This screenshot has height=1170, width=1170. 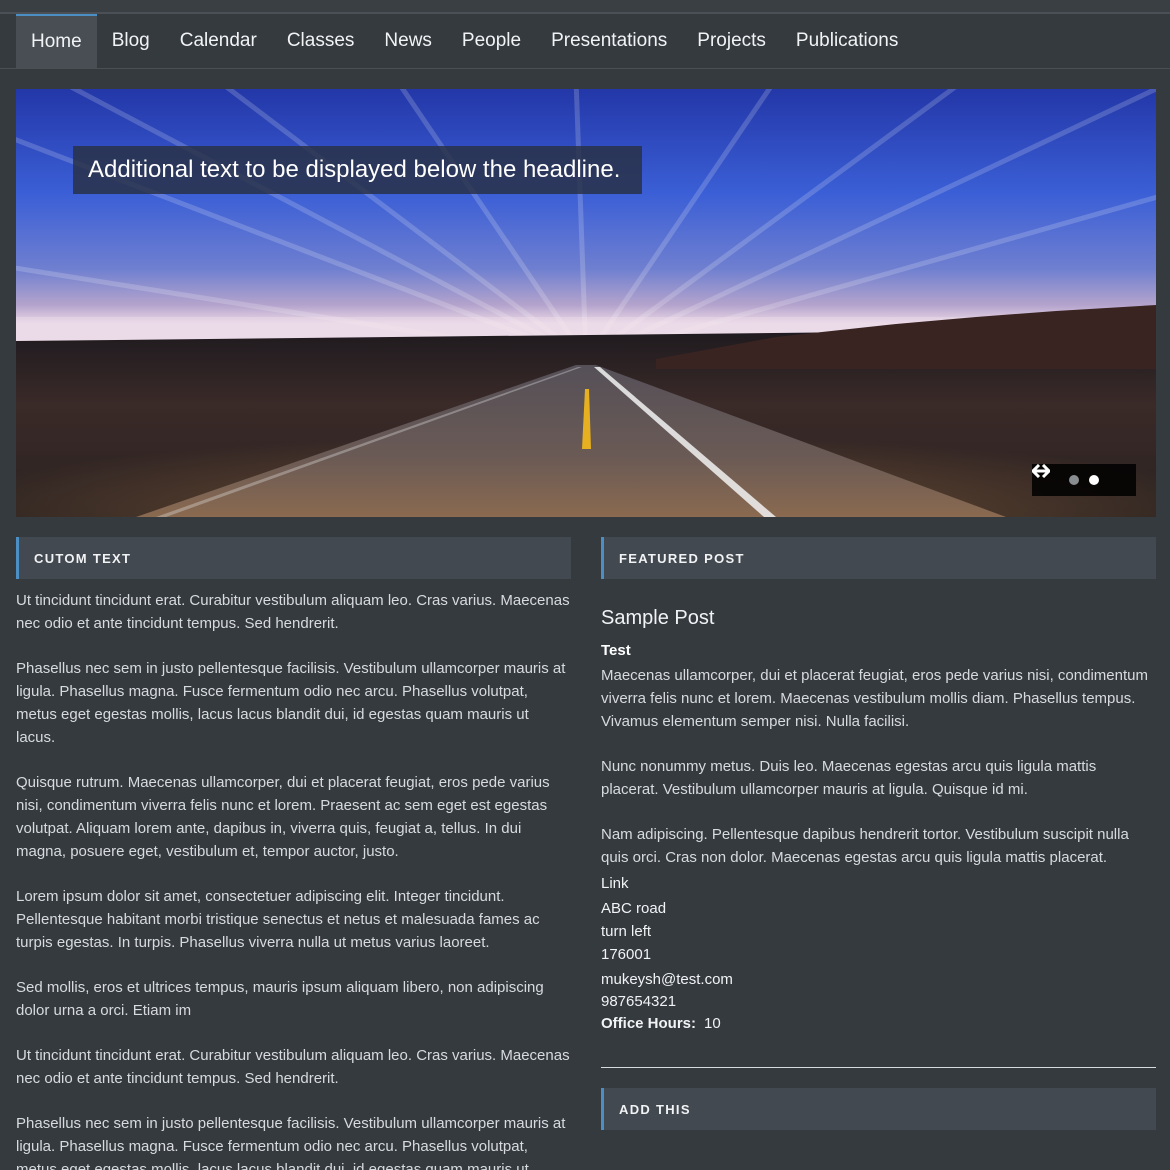 What do you see at coordinates (616, 650) in the screenshot?
I see `post-subtitle: Test` at bounding box center [616, 650].